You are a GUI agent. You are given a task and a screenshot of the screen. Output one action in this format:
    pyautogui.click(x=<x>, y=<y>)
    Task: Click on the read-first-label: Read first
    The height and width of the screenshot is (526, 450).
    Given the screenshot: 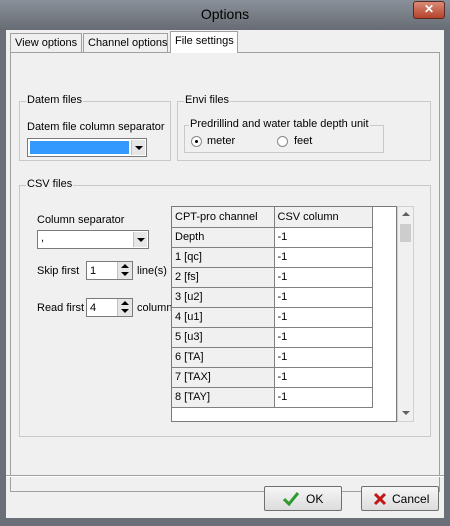 What is the action you would take?
    pyautogui.click(x=61, y=308)
    